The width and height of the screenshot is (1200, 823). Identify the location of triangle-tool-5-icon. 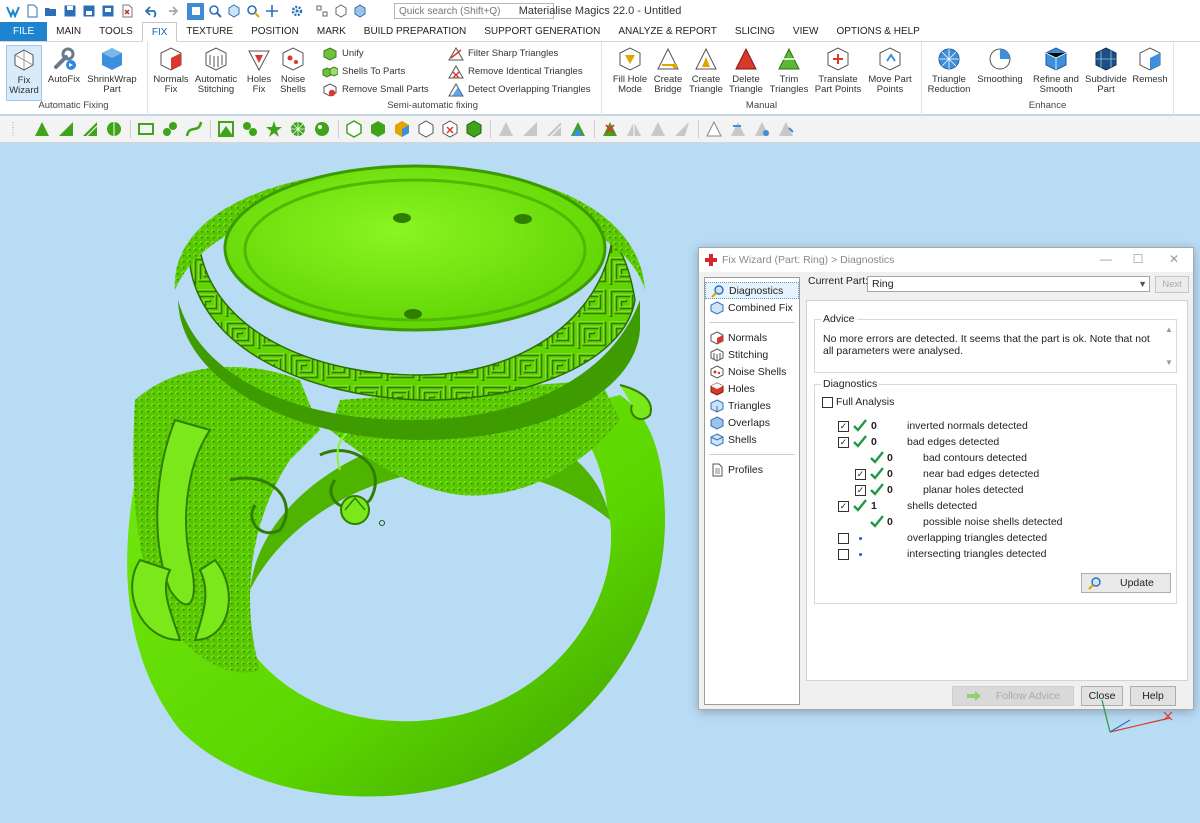
(609, 129).